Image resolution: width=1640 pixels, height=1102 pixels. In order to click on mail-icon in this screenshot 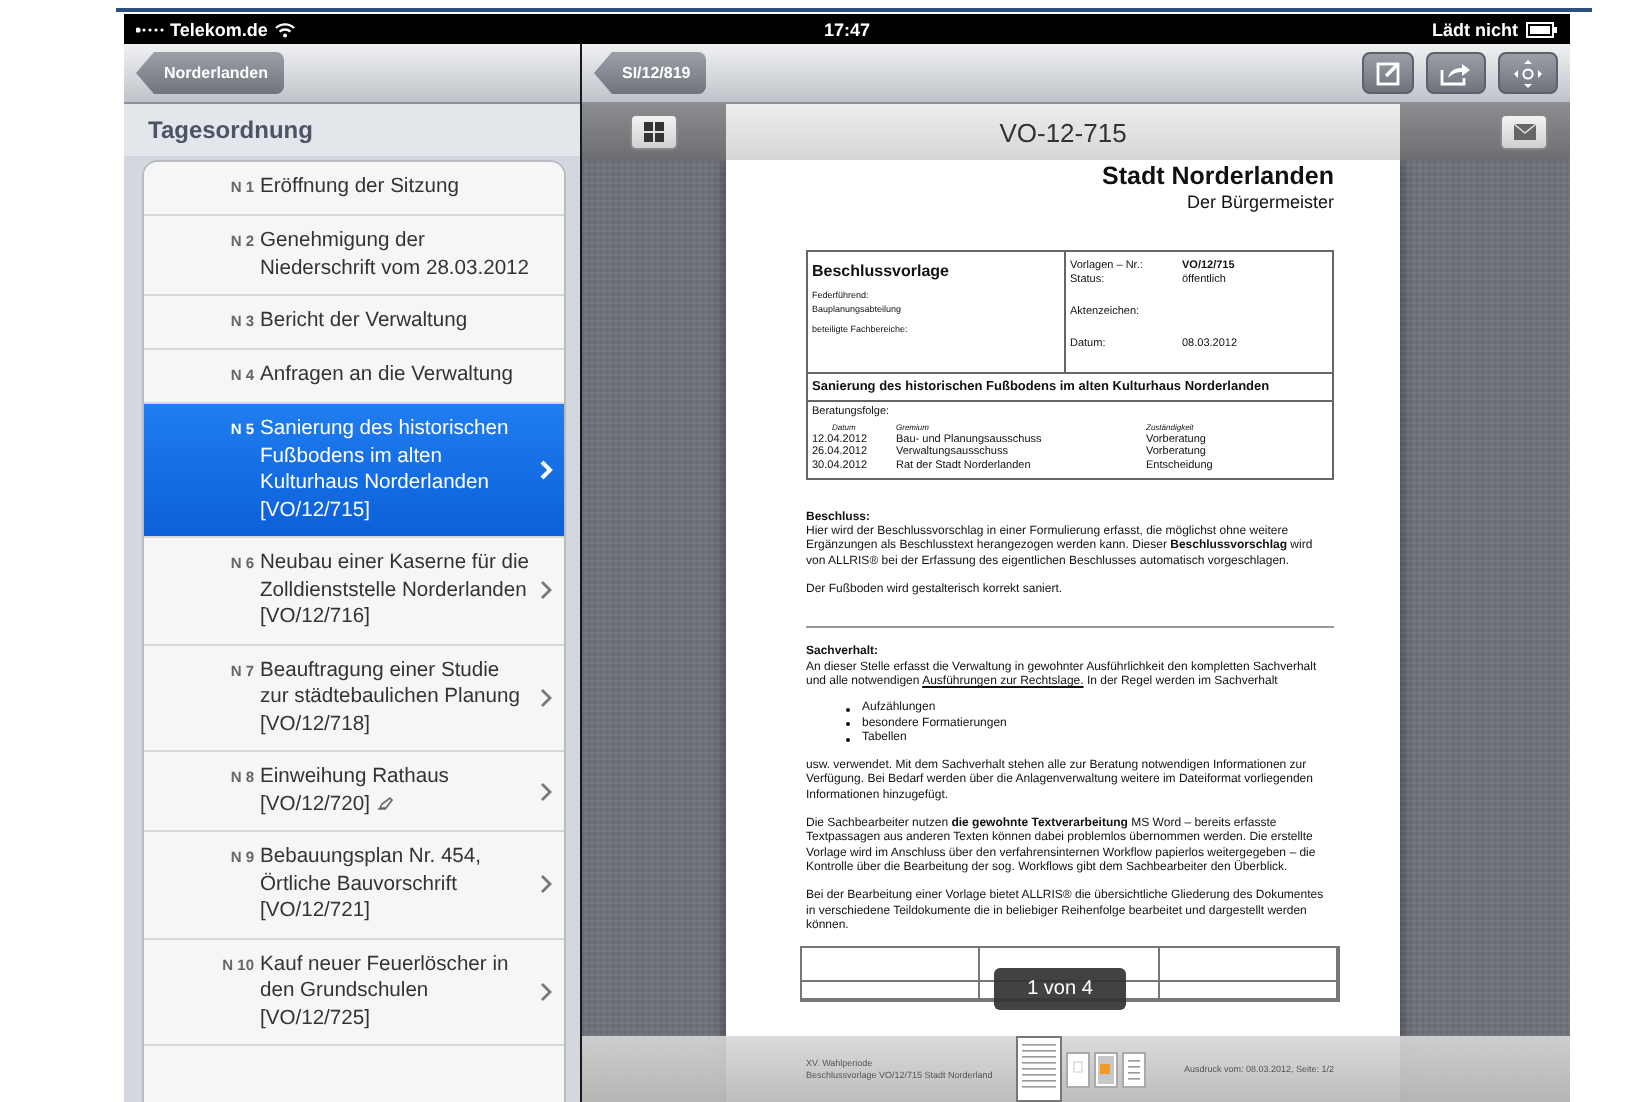, I will do `click(1524, 132)`.